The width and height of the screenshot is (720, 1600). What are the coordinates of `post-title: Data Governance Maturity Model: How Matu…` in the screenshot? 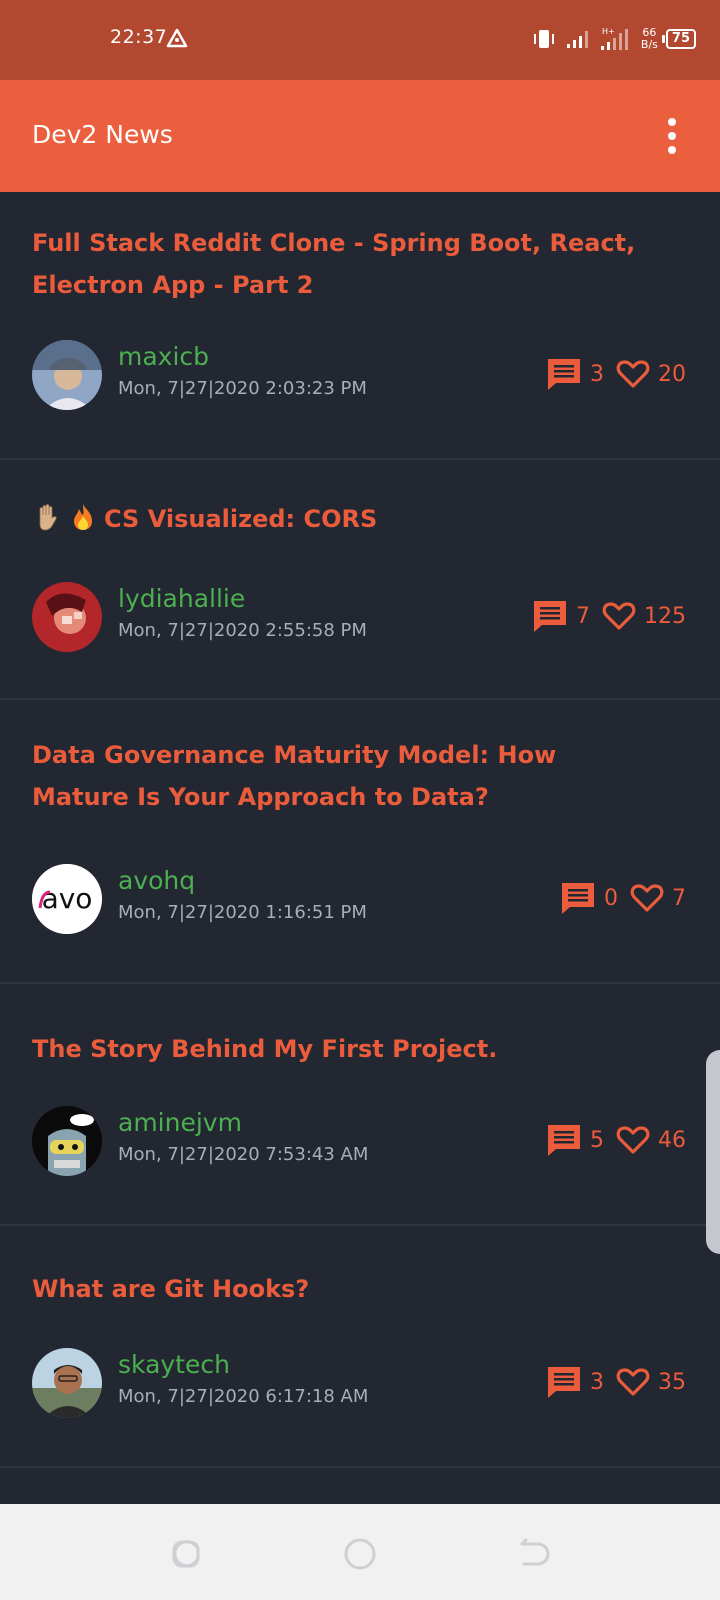 It's located at (341, 776).